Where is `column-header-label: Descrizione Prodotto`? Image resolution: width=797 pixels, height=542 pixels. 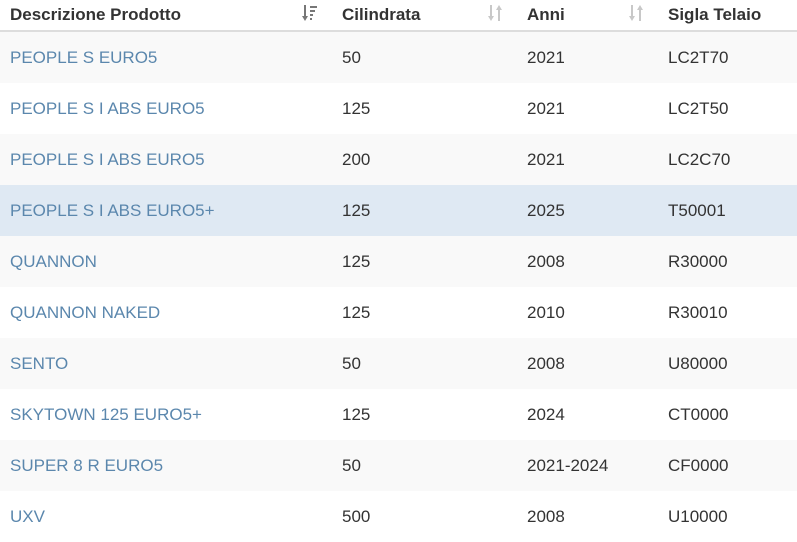
column-header-label: Descrizione Prodotto is located at coordinates (95, 14).